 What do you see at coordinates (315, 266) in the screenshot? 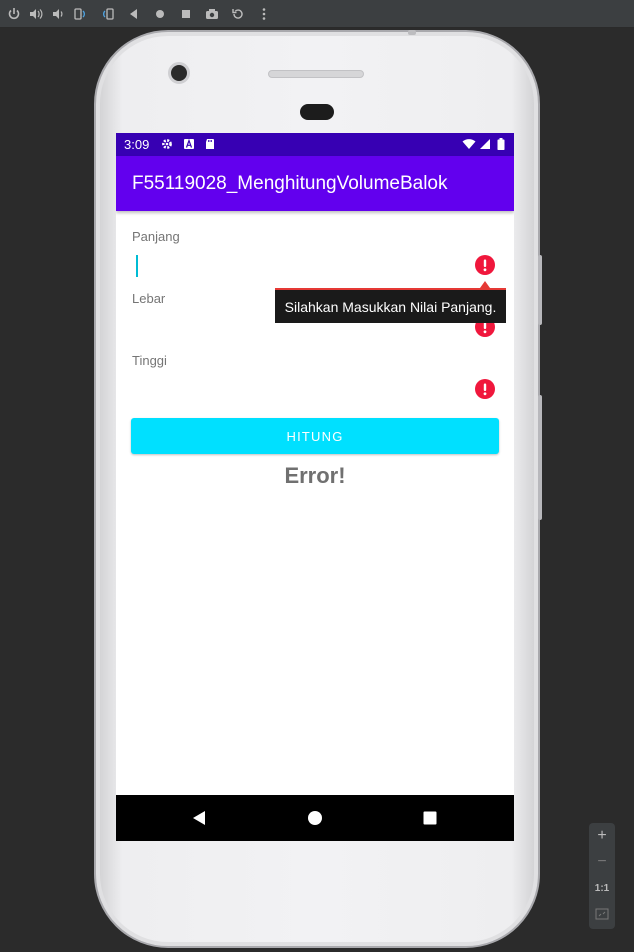
I see `panjang-input` at bounding box center [315, 266].